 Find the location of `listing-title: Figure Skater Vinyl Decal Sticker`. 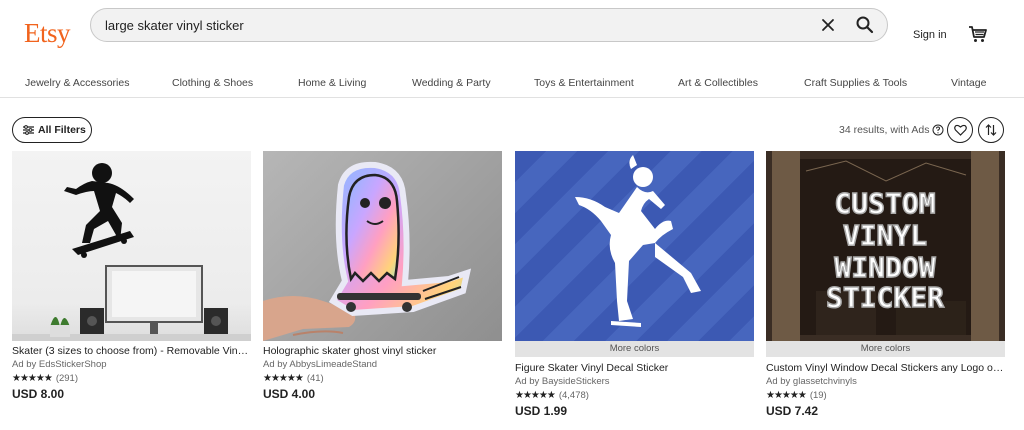

listing-title: Figure Skater Vinyl Decal Sticker is located at coordinates (634, 368).